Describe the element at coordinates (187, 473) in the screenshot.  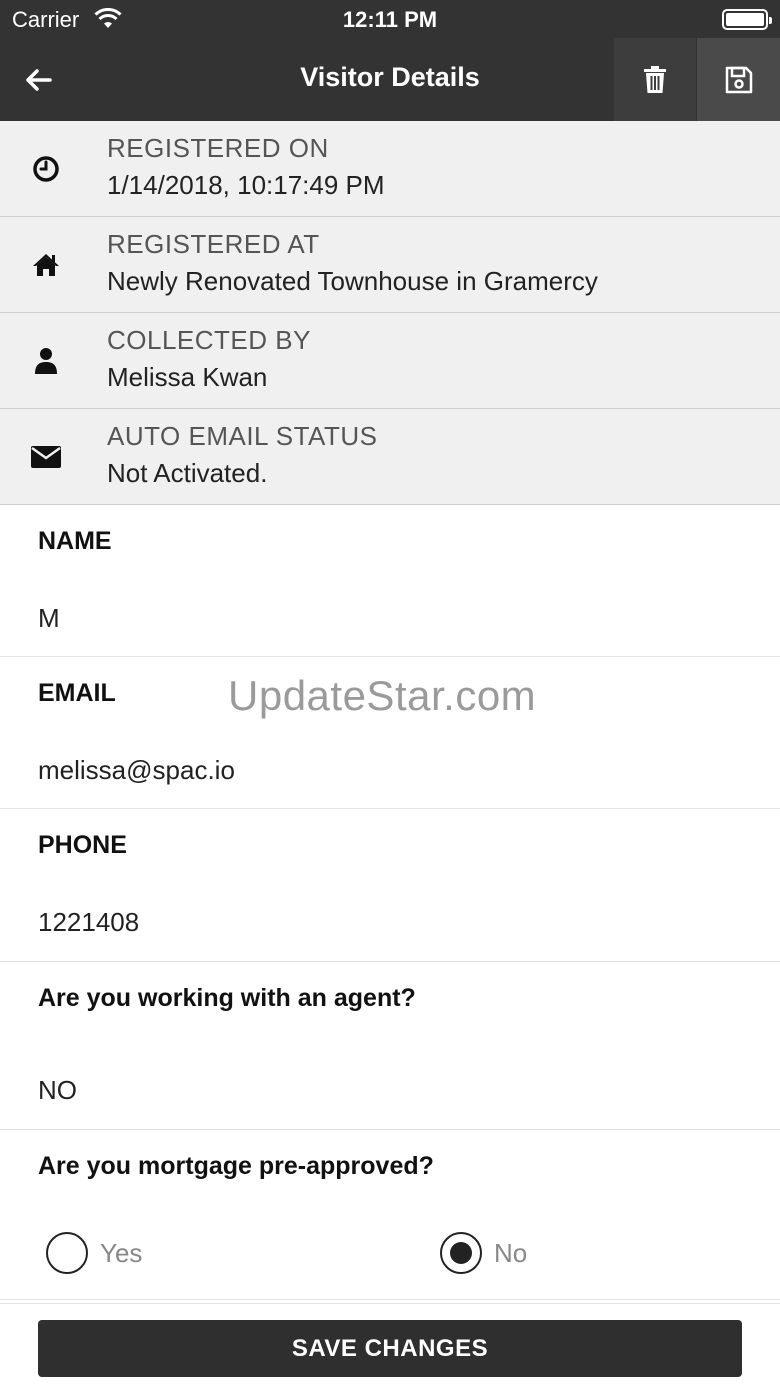
I see `info-value: Not Activated.` at that location.